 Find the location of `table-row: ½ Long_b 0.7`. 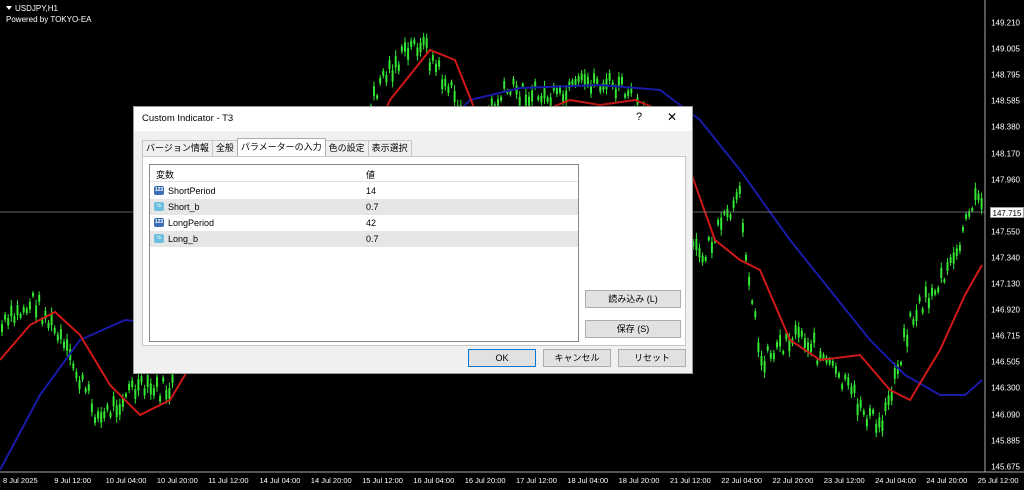

table-row: ½ Long_b 0.7 is located at coordinates (364, 239).